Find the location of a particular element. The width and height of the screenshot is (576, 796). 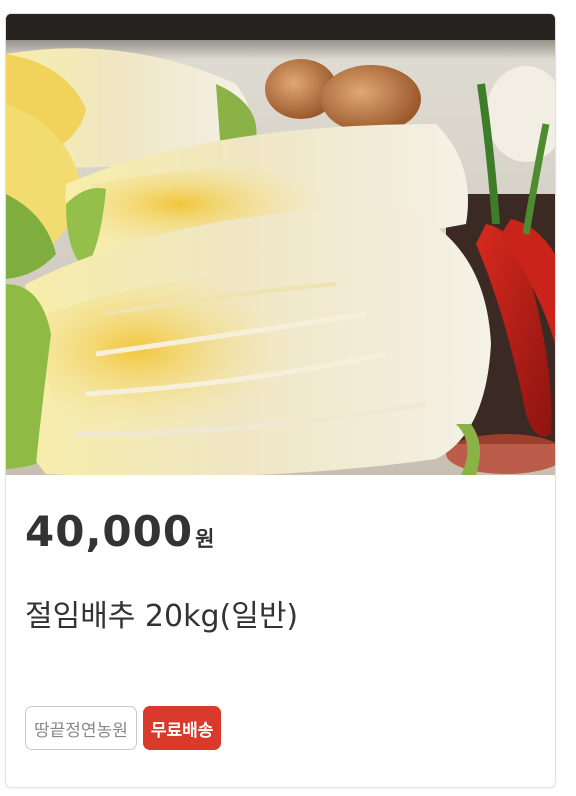

price: 40,000원 is located at coordinates (119, 531).